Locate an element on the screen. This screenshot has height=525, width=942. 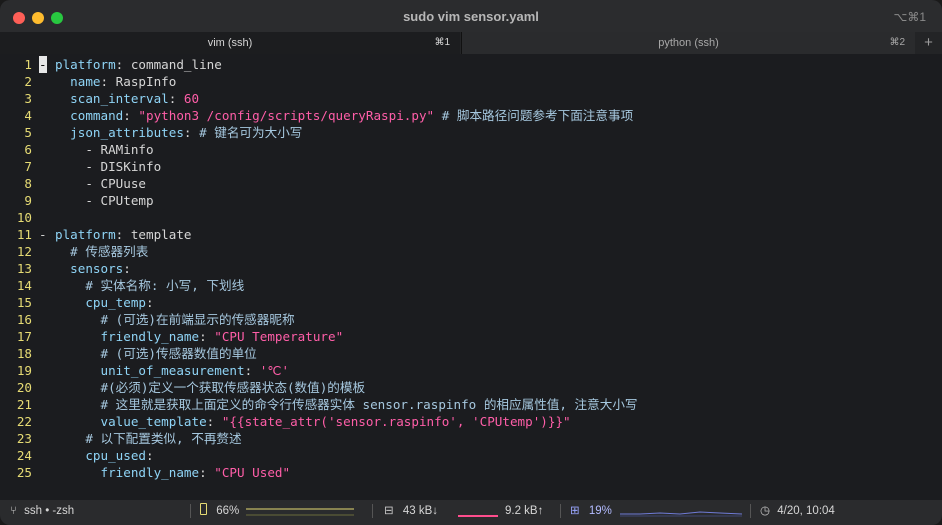
code-line: 23 # 以下配置类似, 不再赘述 is located at coordinates (471, 438).